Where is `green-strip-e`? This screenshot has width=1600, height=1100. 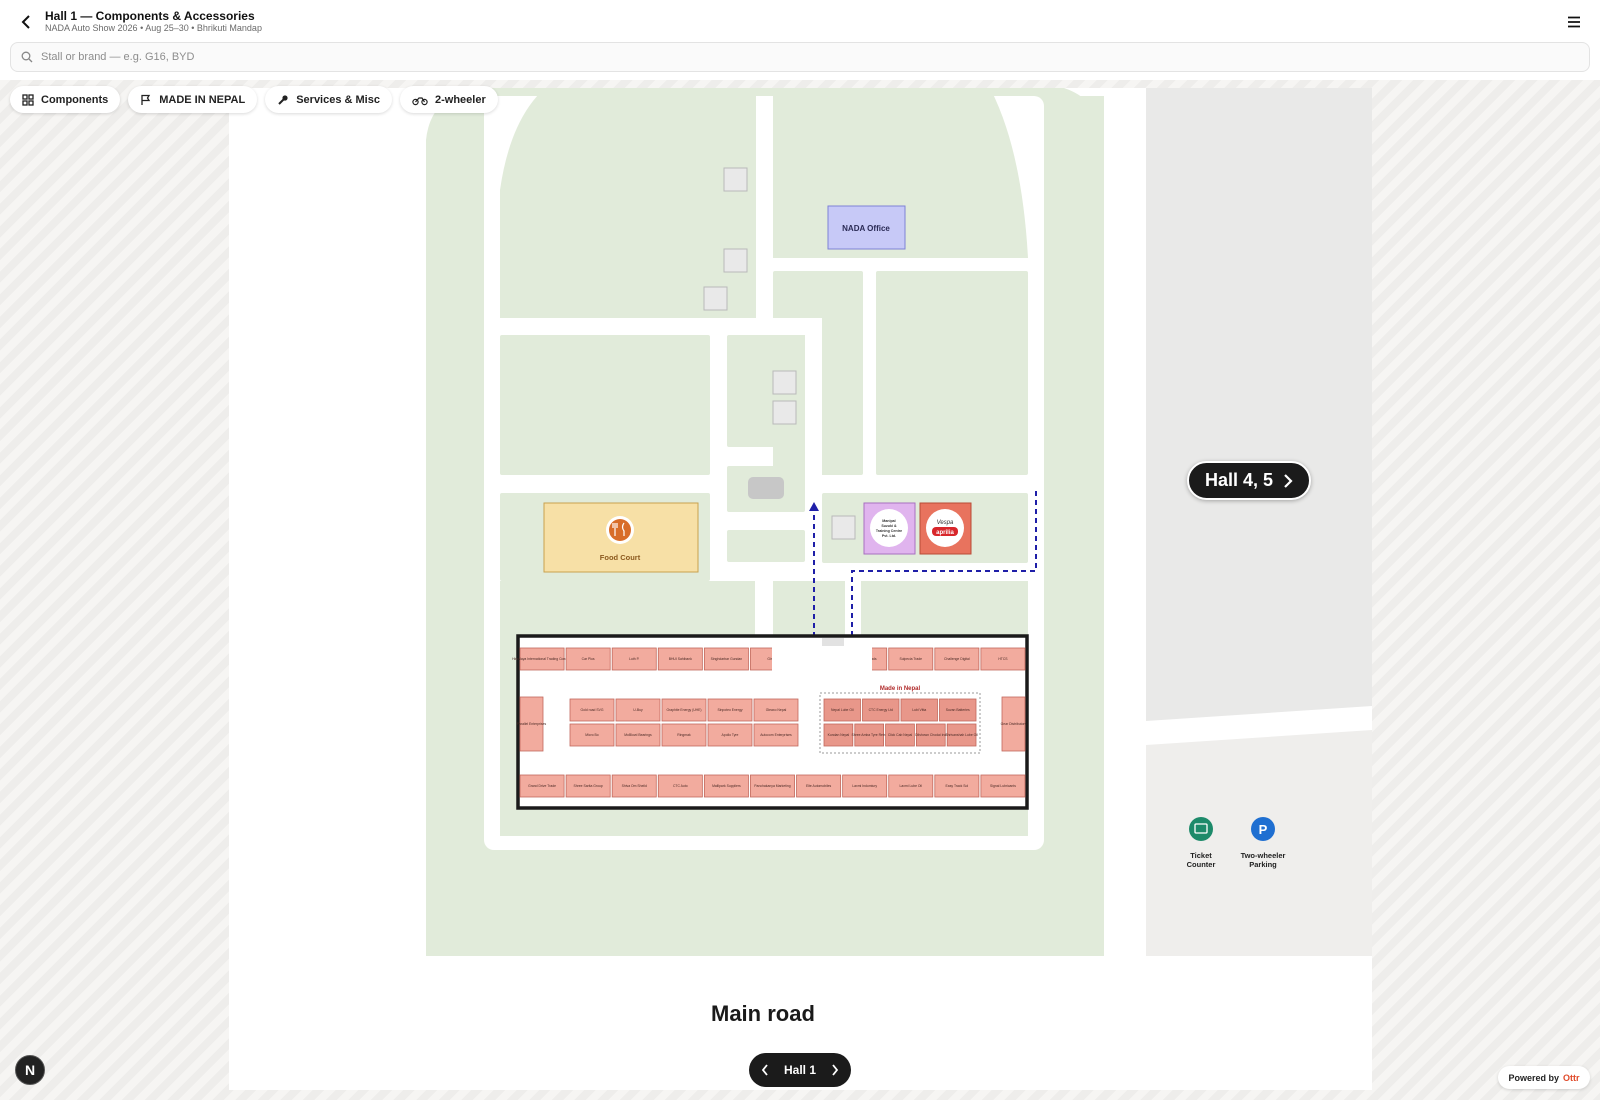 green-strip-e is located at coordinates (1075, 286).